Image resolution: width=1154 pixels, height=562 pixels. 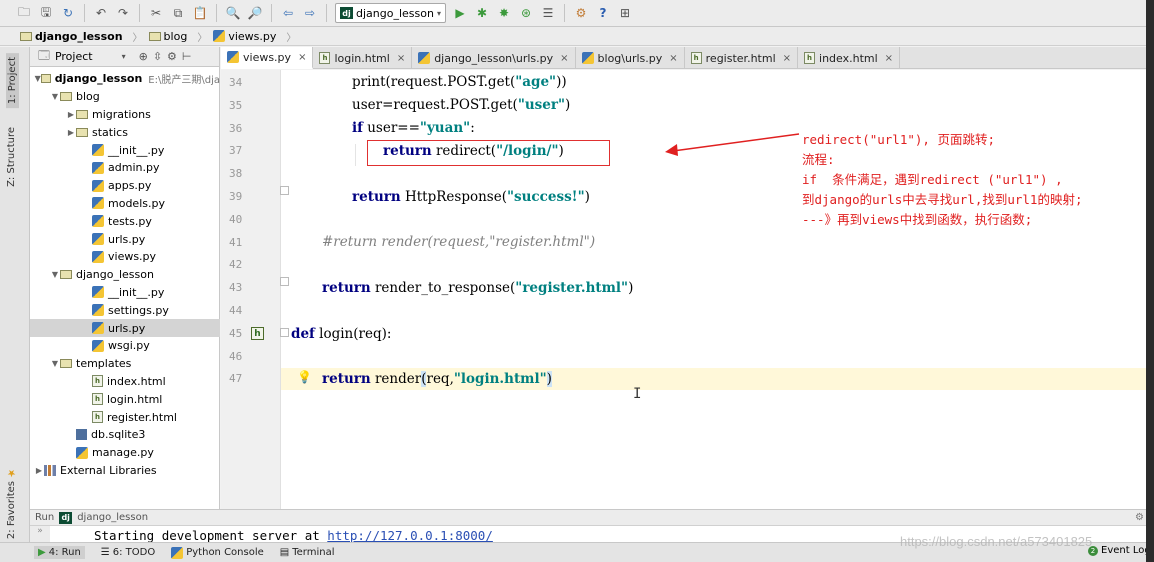 What do you see at coordinates (410, 535) in the screenshot?
I see `server-url-link: http://127.0.0.1:8000/` at bounding box center [410, 535].